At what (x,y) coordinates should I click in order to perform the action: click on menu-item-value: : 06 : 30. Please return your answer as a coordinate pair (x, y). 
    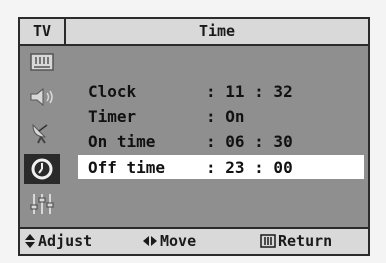
    Looking at the image, I should click on (249, 141).